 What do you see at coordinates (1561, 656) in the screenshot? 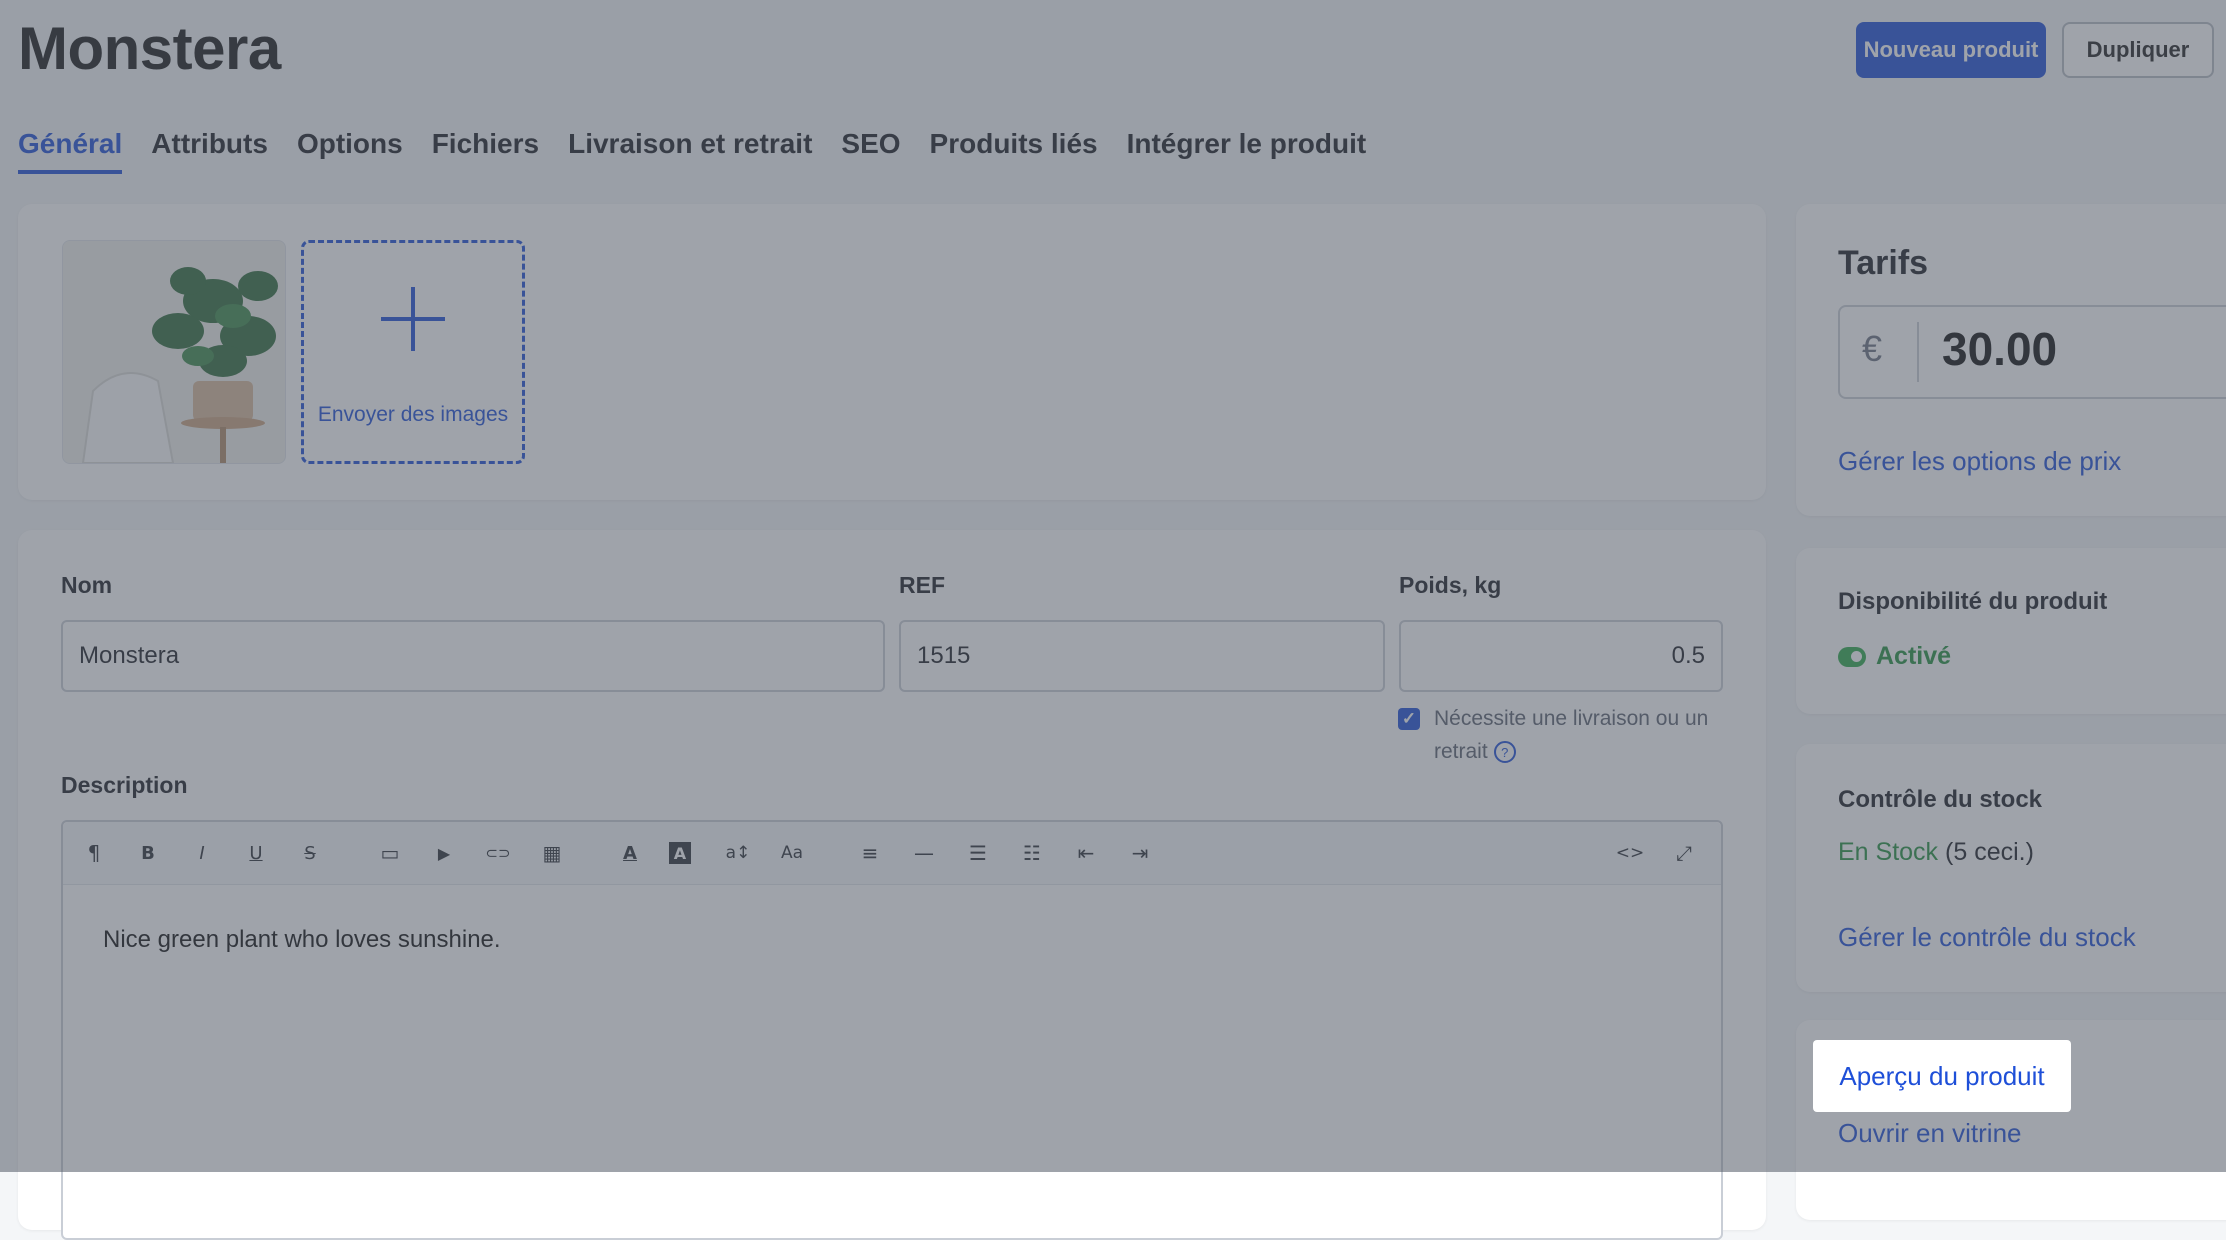
I see `weight-input` at bounding box center [1561, 656].